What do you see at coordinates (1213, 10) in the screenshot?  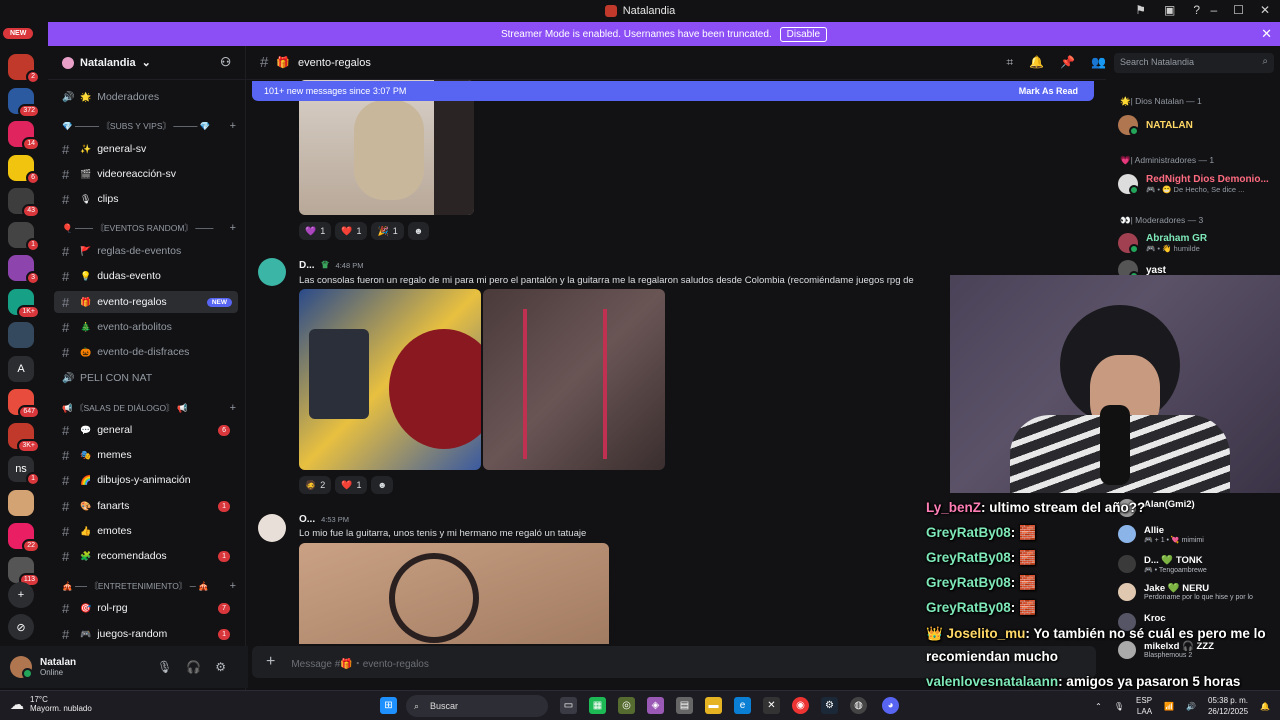 I see `minimize-icon: –` at bounding box center [1213, 10].